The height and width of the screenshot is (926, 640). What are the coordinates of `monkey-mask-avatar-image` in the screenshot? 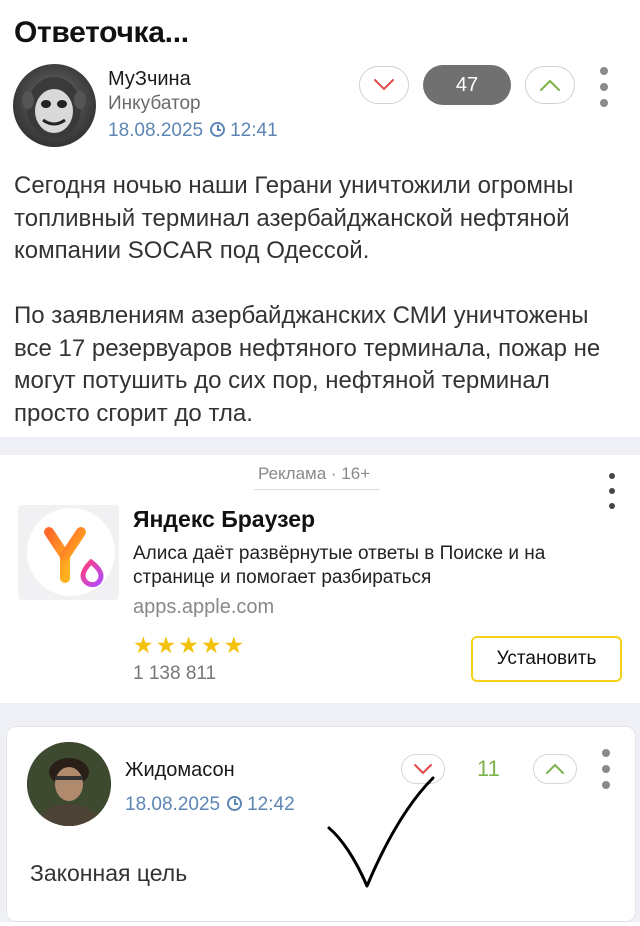 It's located at (54, 108).